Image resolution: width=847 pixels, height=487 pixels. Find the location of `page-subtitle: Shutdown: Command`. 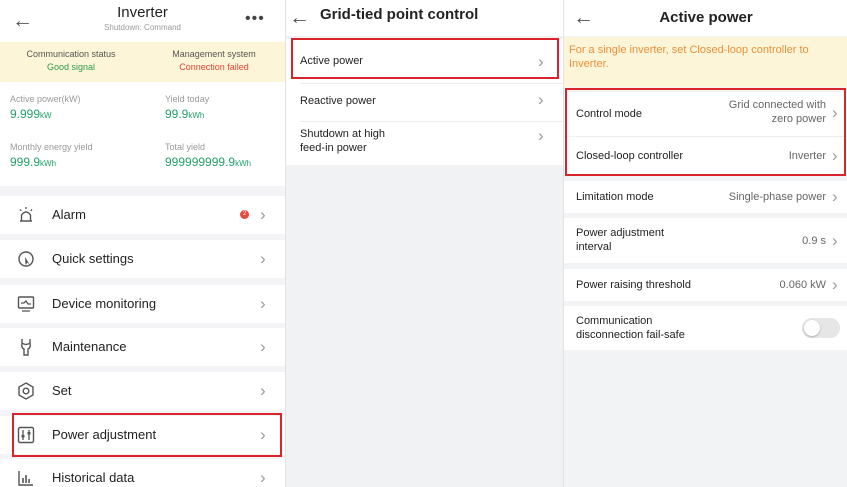

page-subtitle: Shutdown: Command is located at coordinates (142, 27).